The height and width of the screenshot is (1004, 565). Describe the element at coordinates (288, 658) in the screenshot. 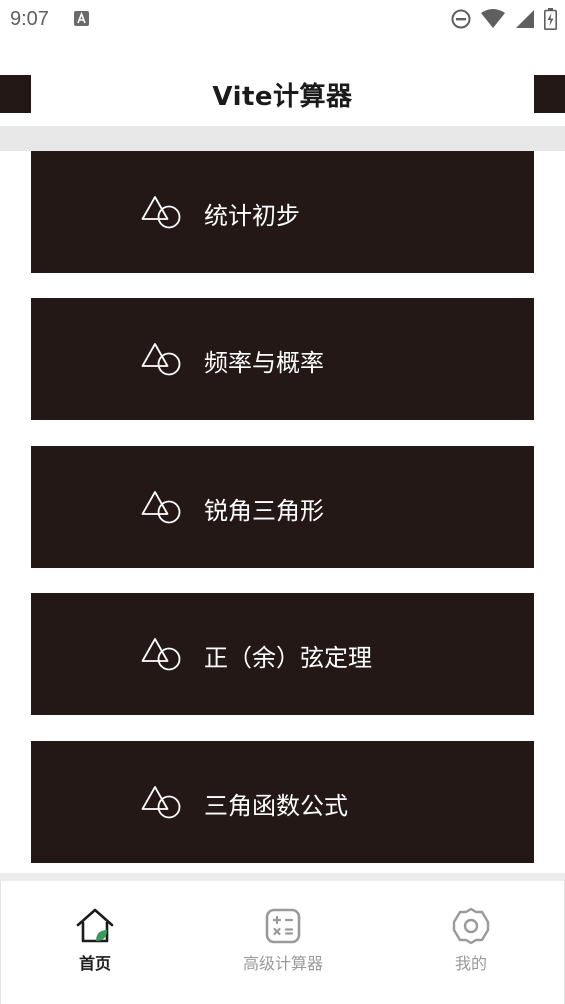

I see `topic-label: 正（余）弦定理` at that location.